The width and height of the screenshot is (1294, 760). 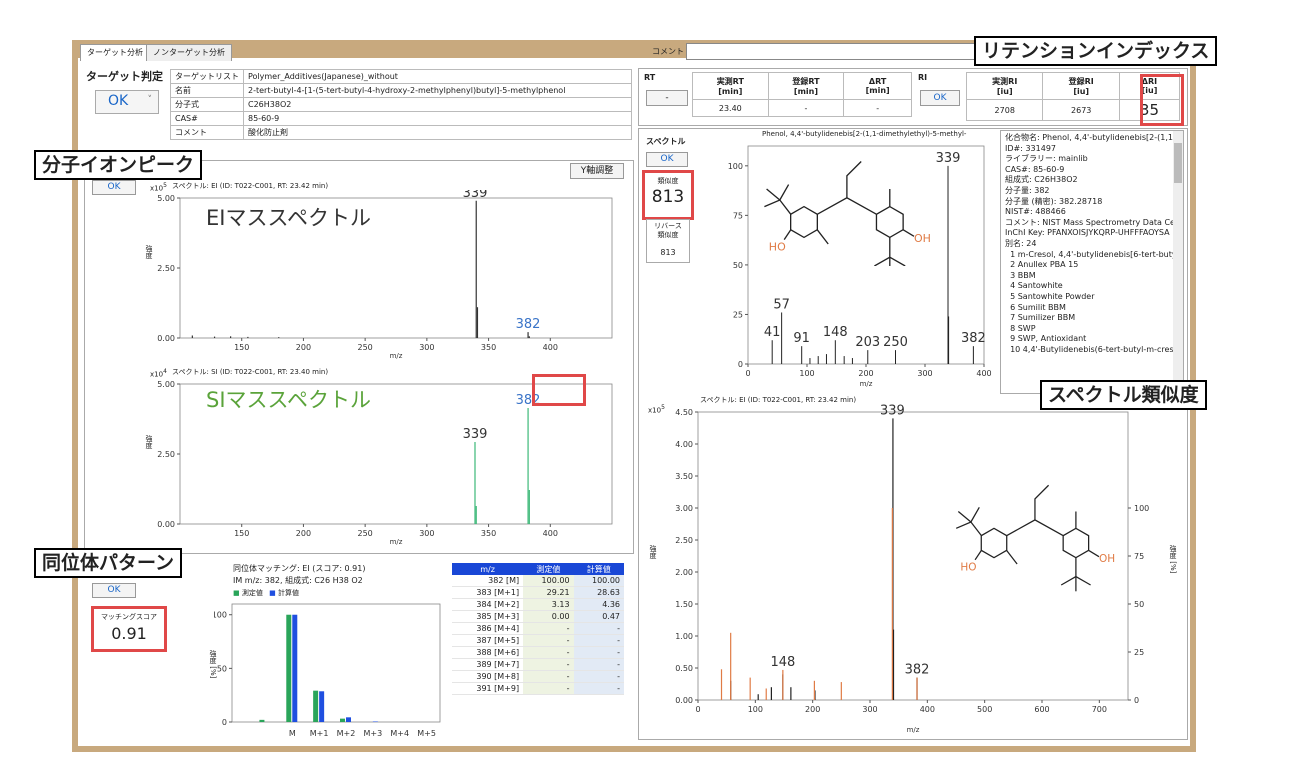 I want to click on spectrum-ok-button: OK, so click(x=667, y=159).